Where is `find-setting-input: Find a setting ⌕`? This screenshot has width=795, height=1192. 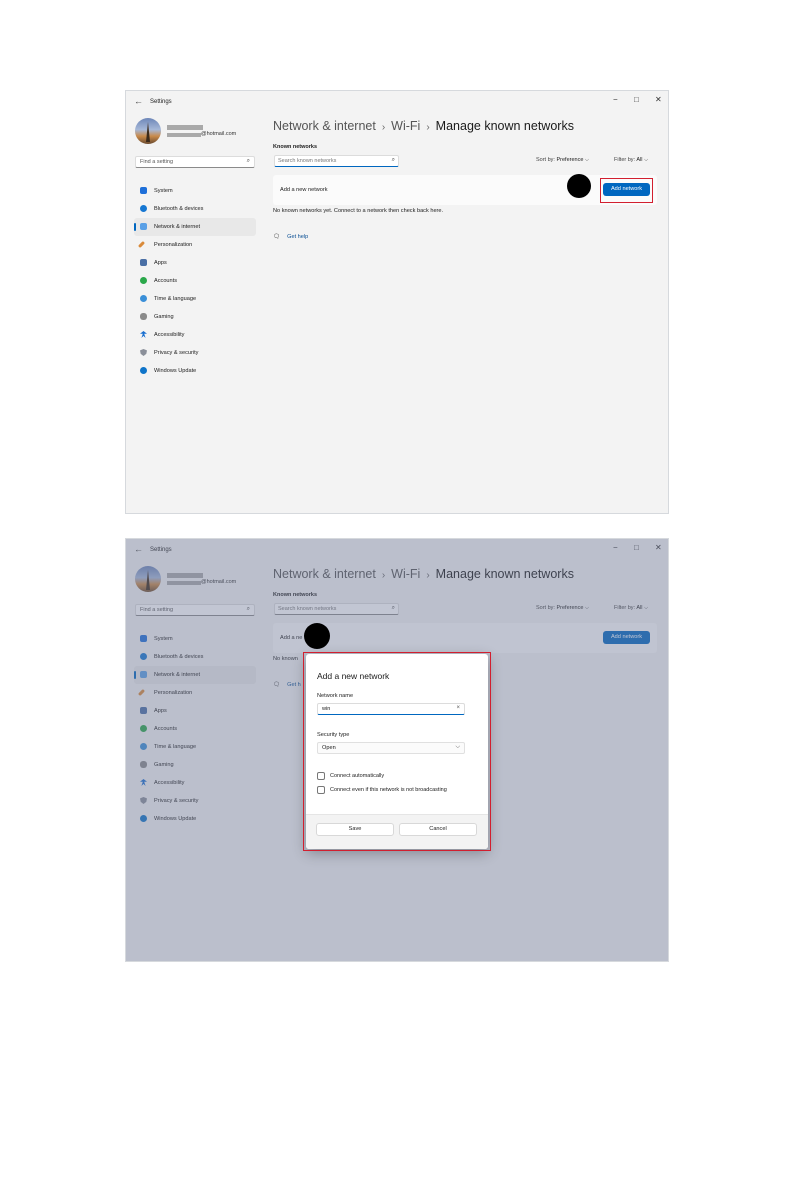
find-setting-input: Find a setting ⌕ is located at coordinates (195, 162).